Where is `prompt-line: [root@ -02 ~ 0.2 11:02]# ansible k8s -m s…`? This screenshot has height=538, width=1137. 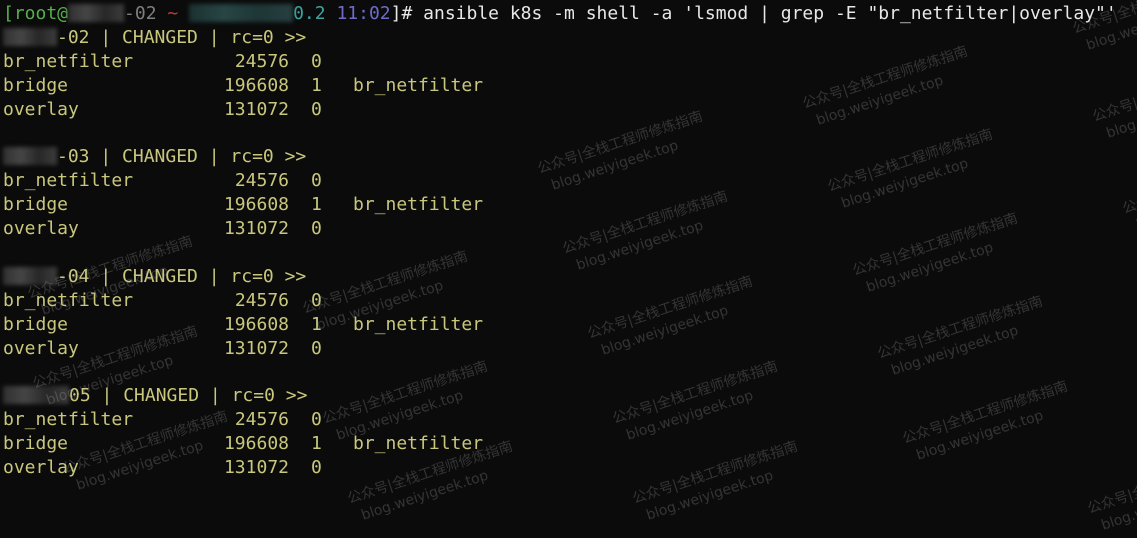
prompt-line: [root@ -02 ~ 0.2 11:02]# ansible k8s -m s… is located at coordinates (560, 14).